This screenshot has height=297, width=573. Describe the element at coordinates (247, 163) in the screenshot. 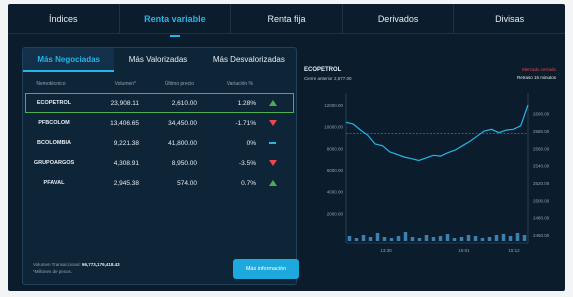

I see `row-variation: -3.5%` at that location.